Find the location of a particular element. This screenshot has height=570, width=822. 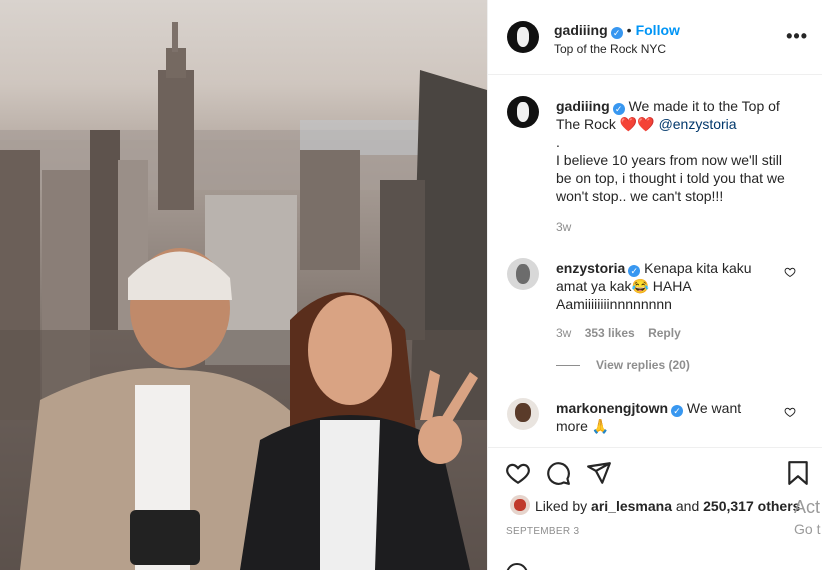

comment-line-3: Aamiiiiiiiinnnnnnnn is located at coordinates (614, 304).